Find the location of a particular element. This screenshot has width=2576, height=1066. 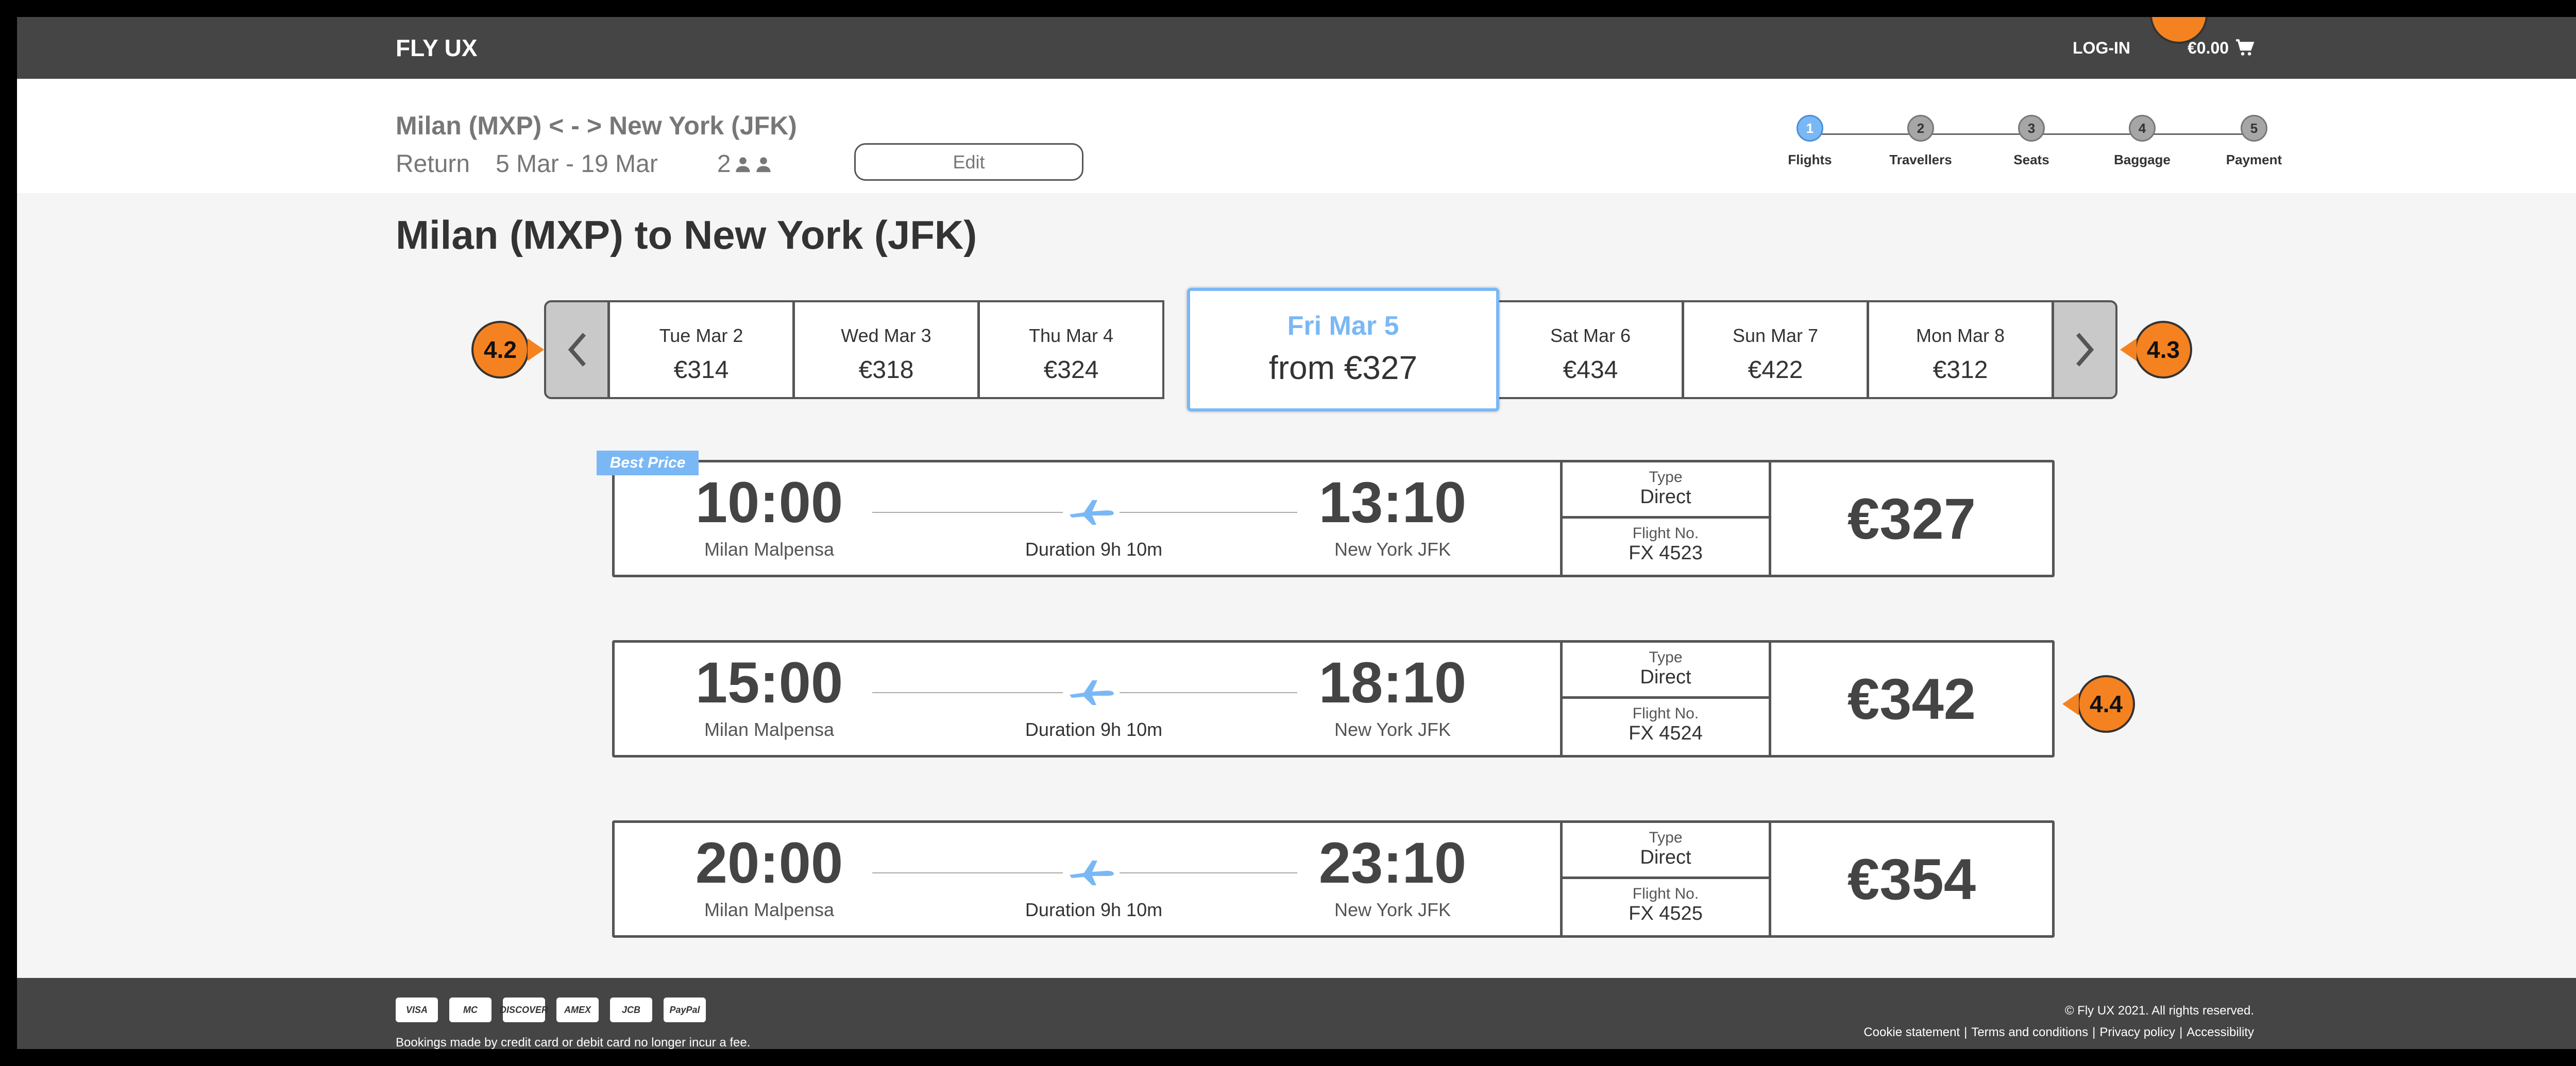

brand-logo: FLY UX is located at coordinates (437, 48).